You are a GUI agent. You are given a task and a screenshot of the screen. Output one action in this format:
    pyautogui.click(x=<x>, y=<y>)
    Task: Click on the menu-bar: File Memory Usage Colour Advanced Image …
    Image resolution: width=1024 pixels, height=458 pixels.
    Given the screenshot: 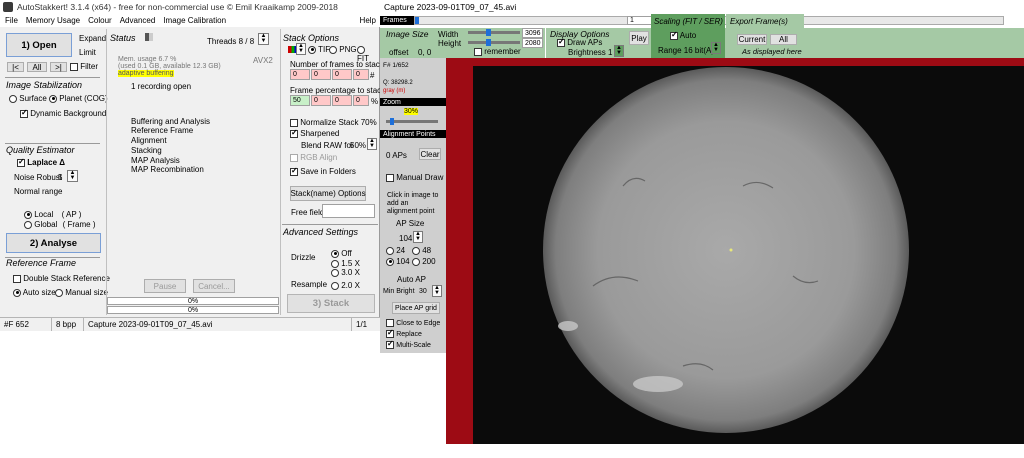 What is the action you would take?
    pyautogui.click(x=190, y=20)
    